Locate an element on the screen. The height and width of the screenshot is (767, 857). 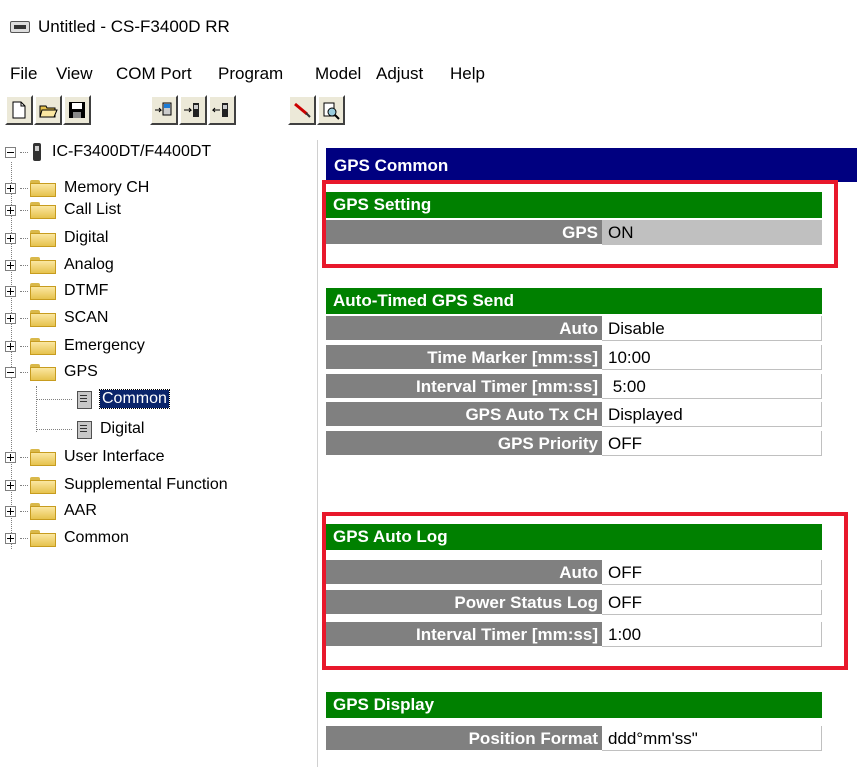
tree-item-label: Emergency is located at coordinates (104, 345).